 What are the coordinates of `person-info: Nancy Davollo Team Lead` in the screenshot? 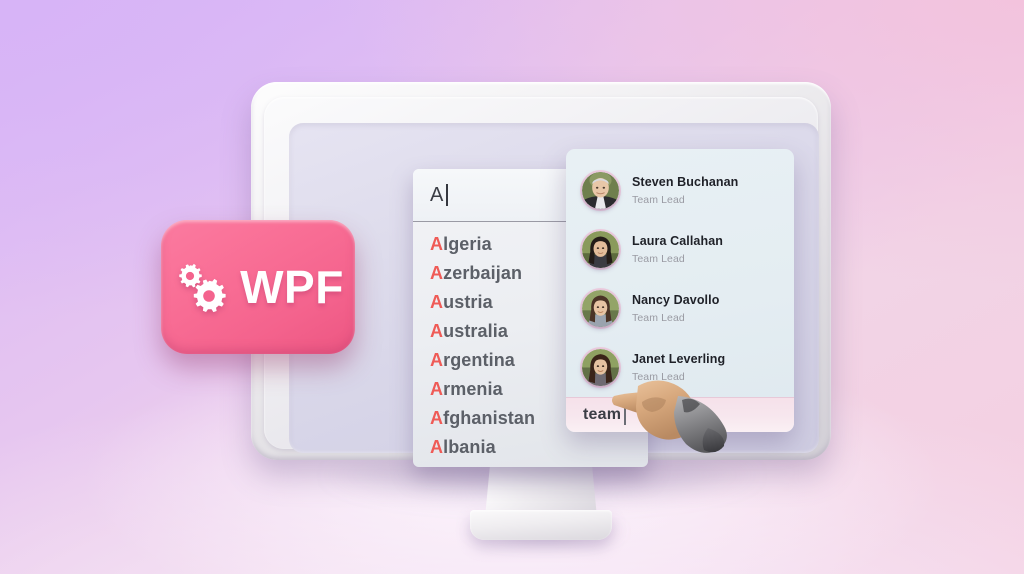 It's located at (675, 308).